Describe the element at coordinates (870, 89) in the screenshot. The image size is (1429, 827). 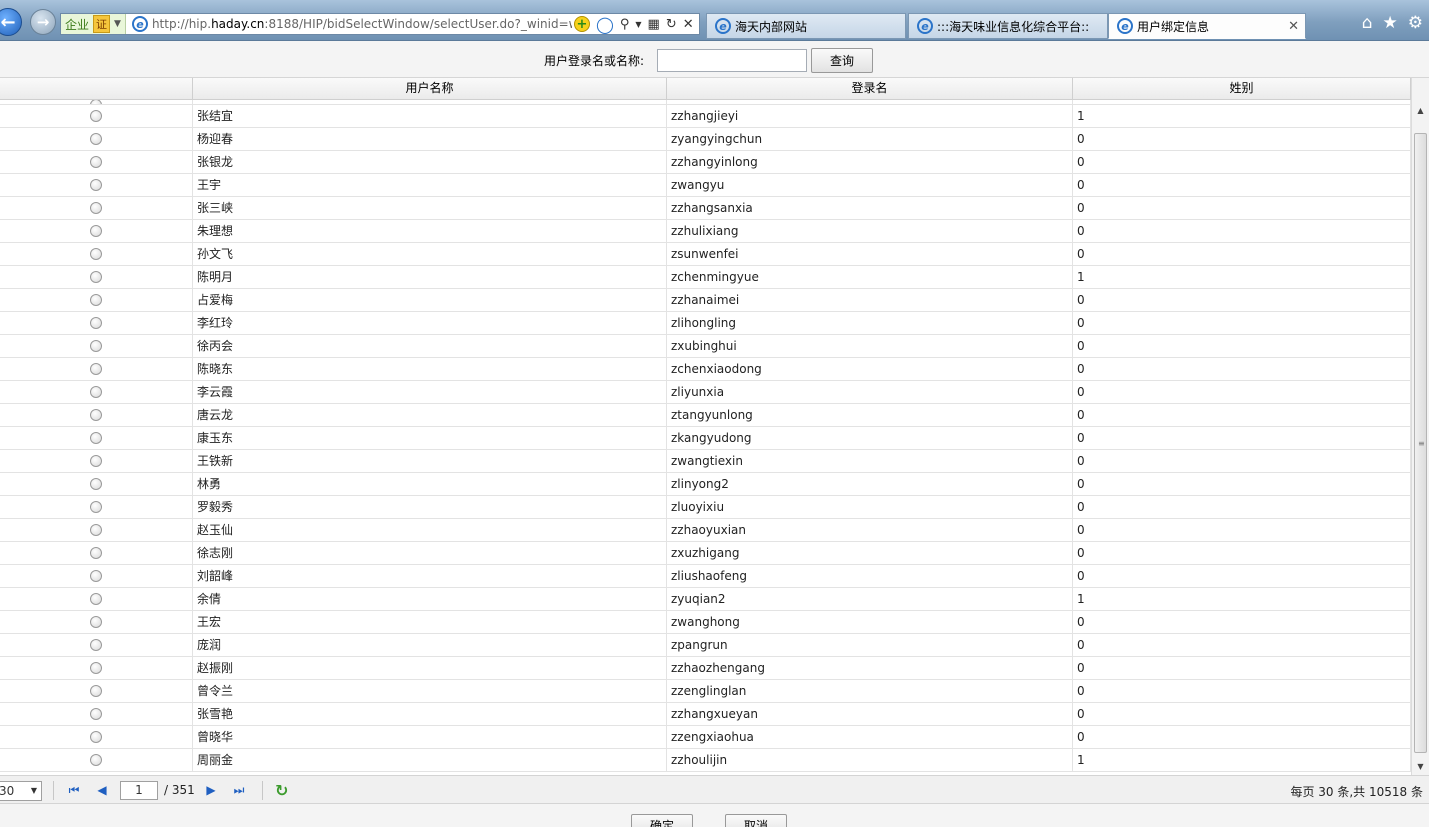
I see `header-login-name: 登录名` at that location.